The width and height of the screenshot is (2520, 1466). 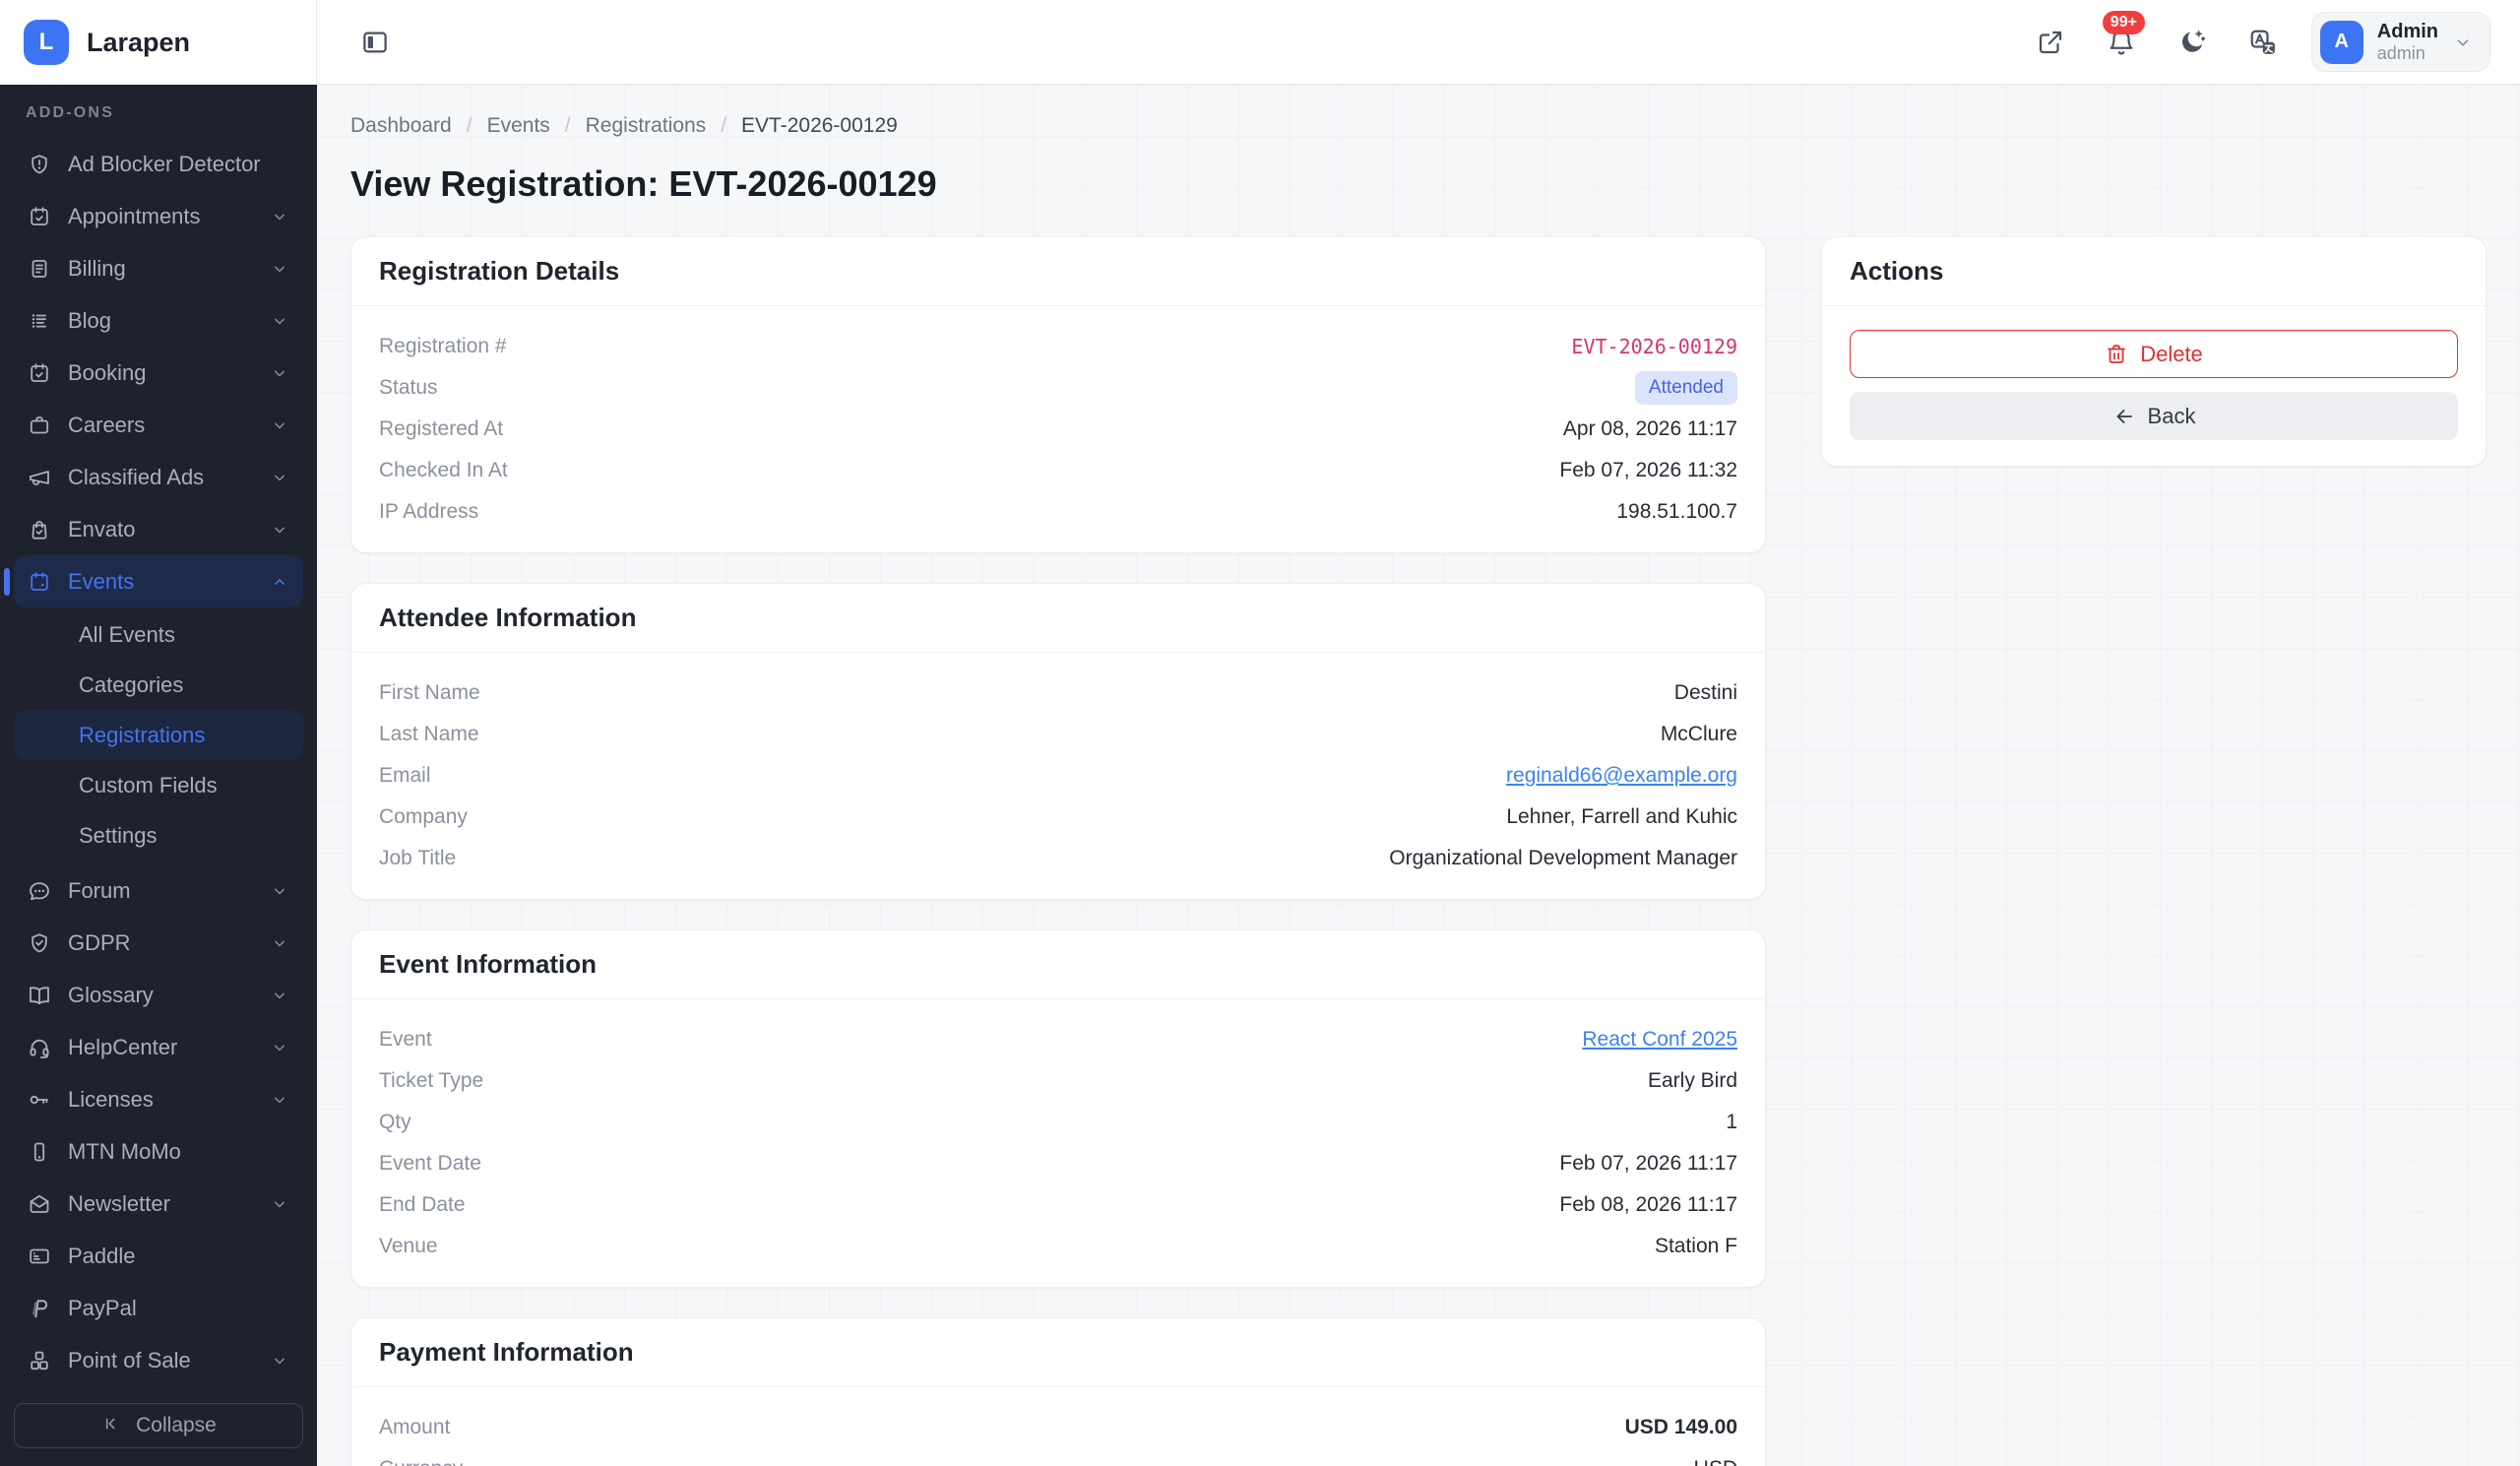 I want to click on back-button: Back, so click(x=2154, y=416).